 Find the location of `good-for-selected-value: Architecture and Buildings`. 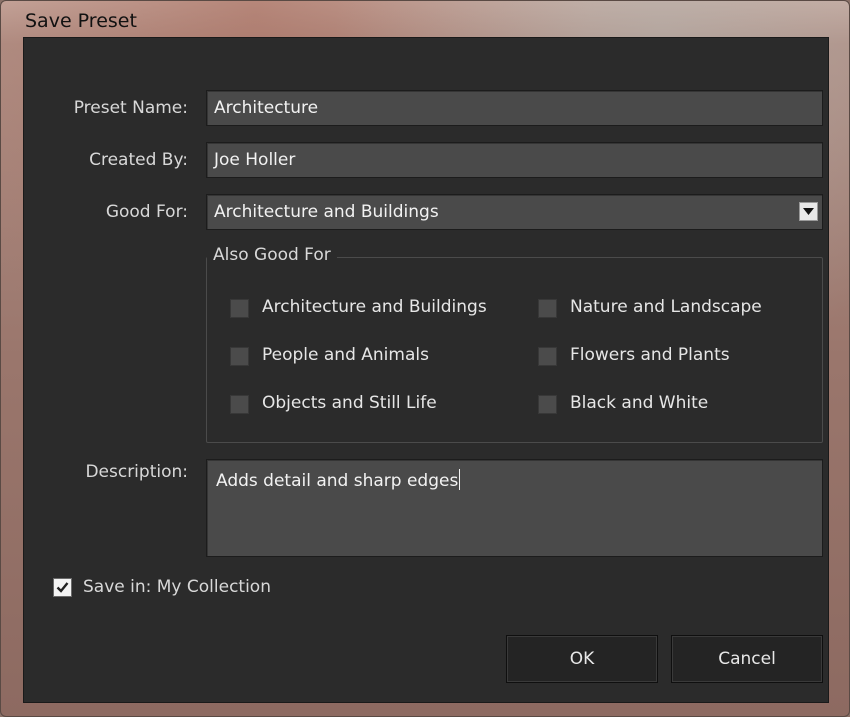

good-for-selected-value: Architecture and Buildings is located at coordinates (326, 212).